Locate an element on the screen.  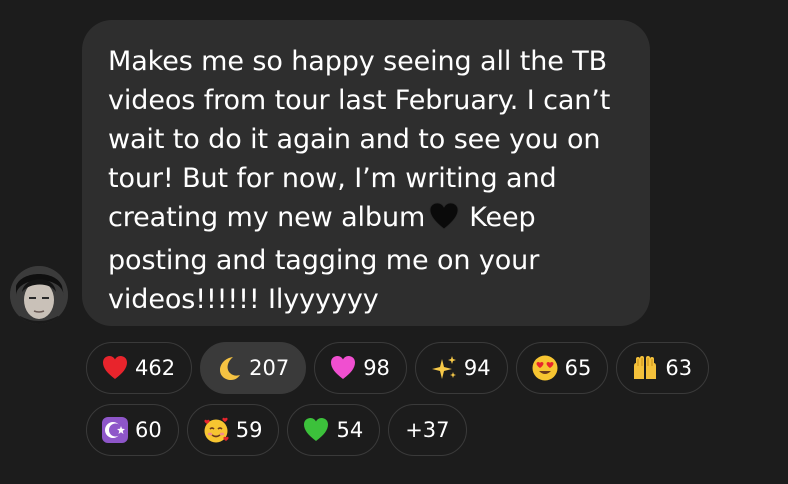
reaction-count: 94 is located at coordinates (477, 368).